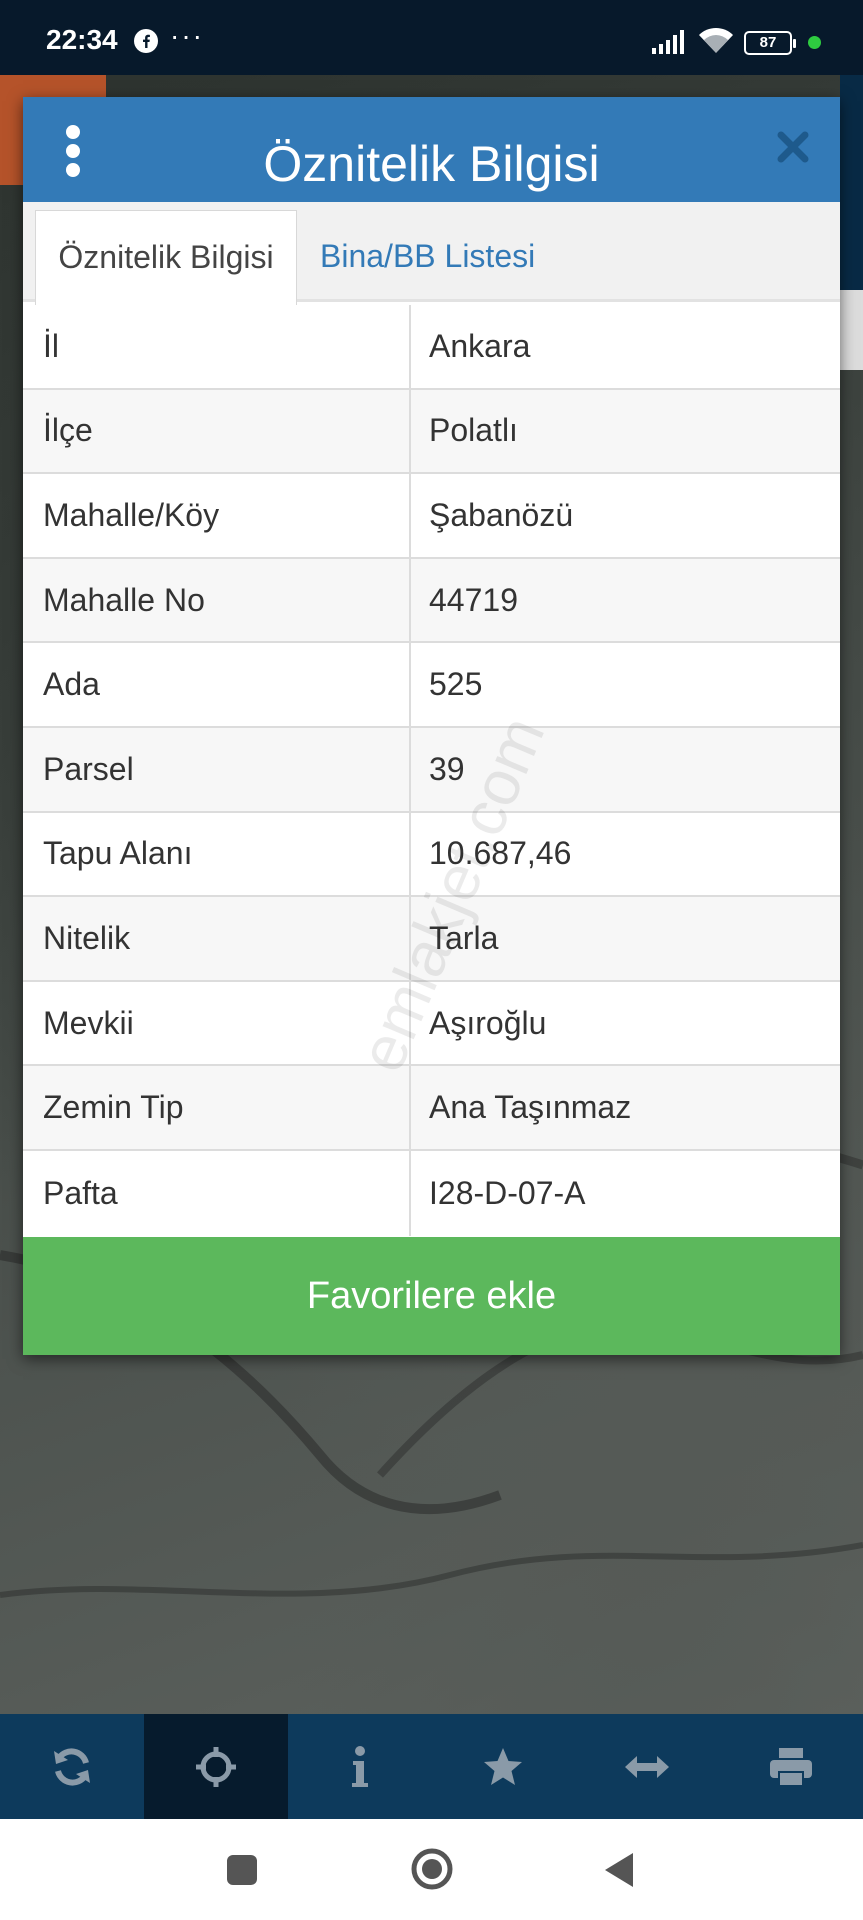 This screenshot has height=1920, width=863. What do you see at coordinates (217, 1023) in the screenshot?
I see `row-key: Mevkii` at bounding box center [217, 1023].